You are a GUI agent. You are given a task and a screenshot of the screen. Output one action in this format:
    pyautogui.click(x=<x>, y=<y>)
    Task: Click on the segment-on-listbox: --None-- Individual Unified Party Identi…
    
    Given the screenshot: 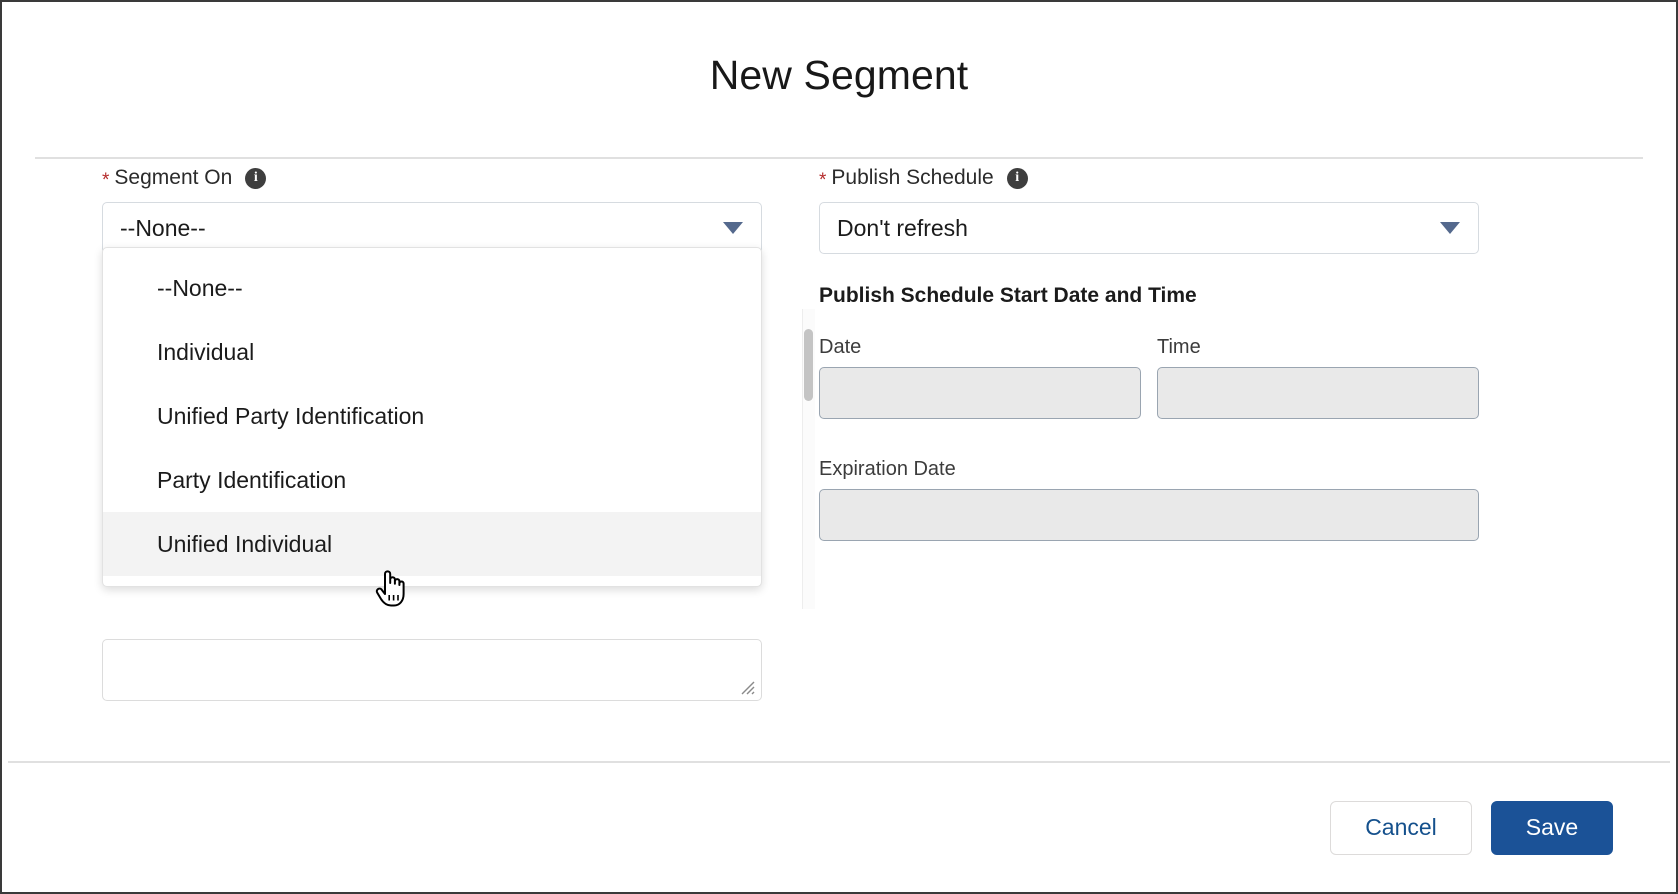 What is the action you would take?
    pyautogui.click(x=432, y=417)
    